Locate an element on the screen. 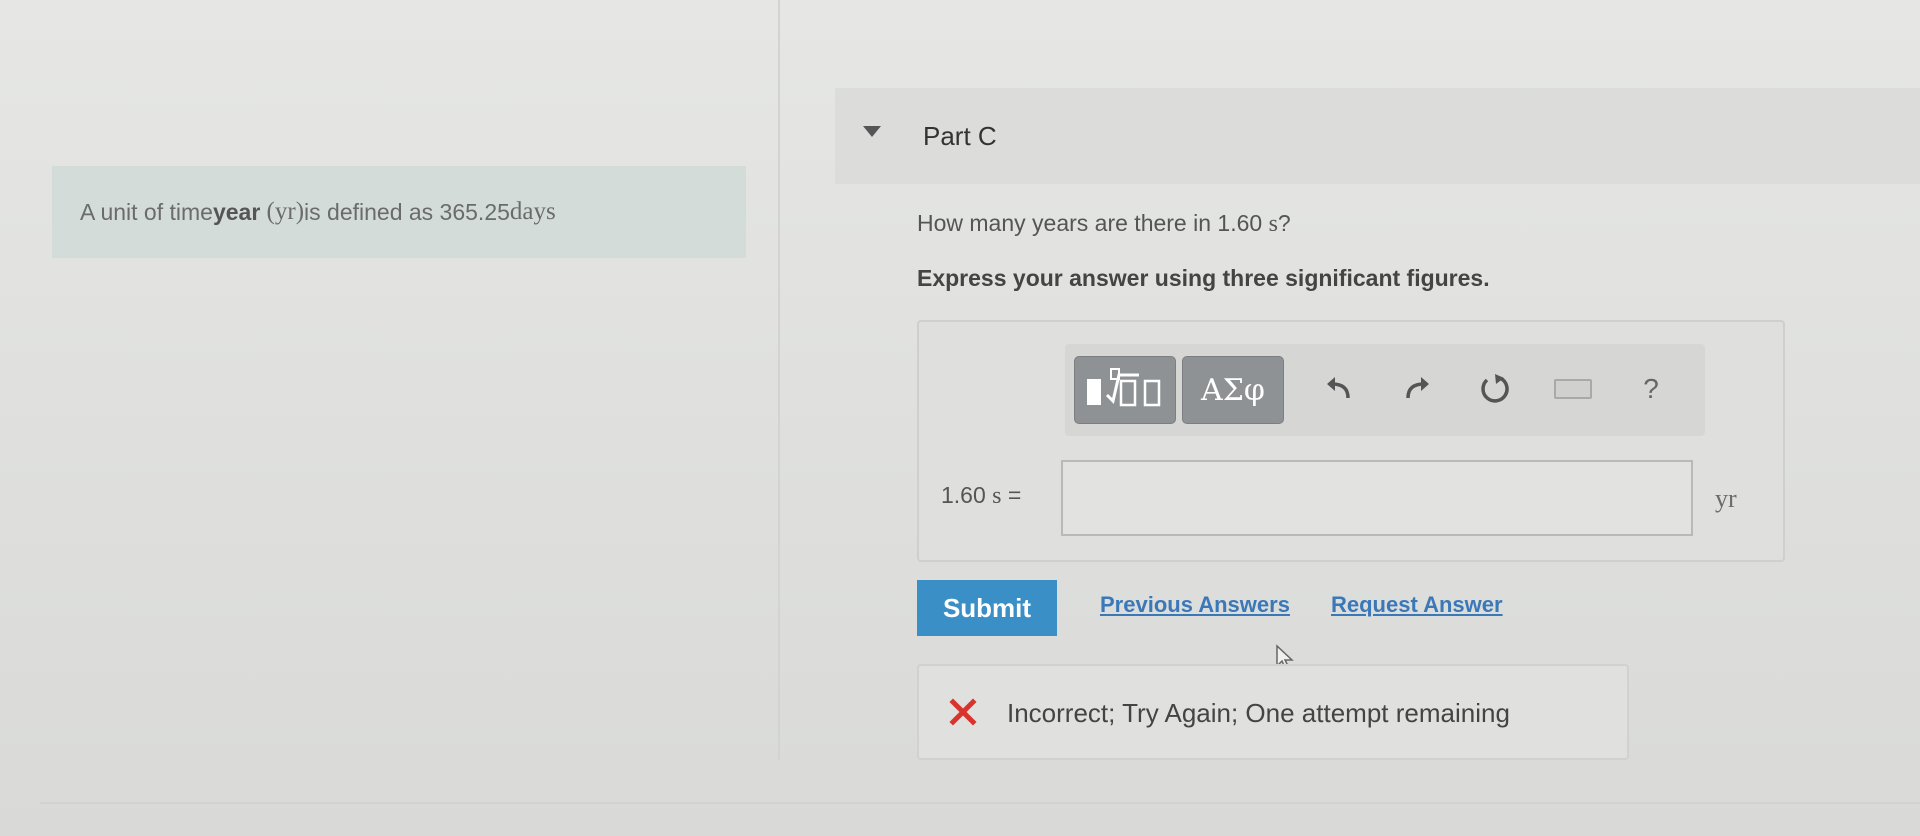 This screenshot has height=836, width=1920. question-text: How many years are there in 1.60 s? is located at coordinates (1104, 223).